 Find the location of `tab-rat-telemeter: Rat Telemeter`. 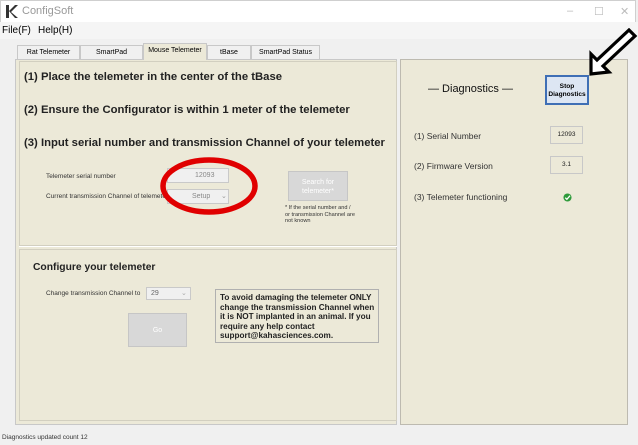

tab-rat-telemeter: Rat Telemeter is located at coordinates (48, 52).